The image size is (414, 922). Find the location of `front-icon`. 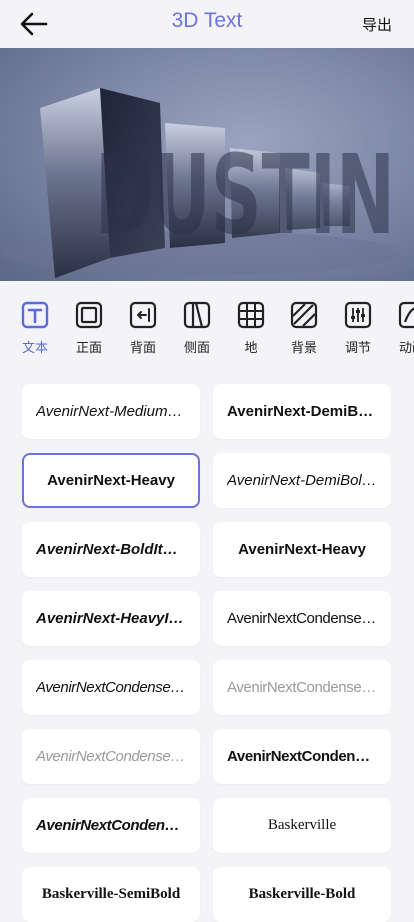

front-icon is located at coordinates (89, 315).